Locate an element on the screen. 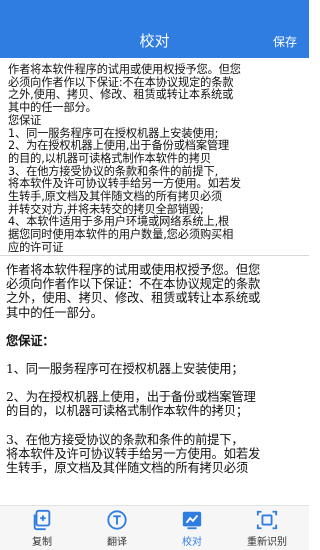 Image resolution: width=320 pixels, height=550 pixels. translate-label: 翻译 is located at coordinates (117, 542).